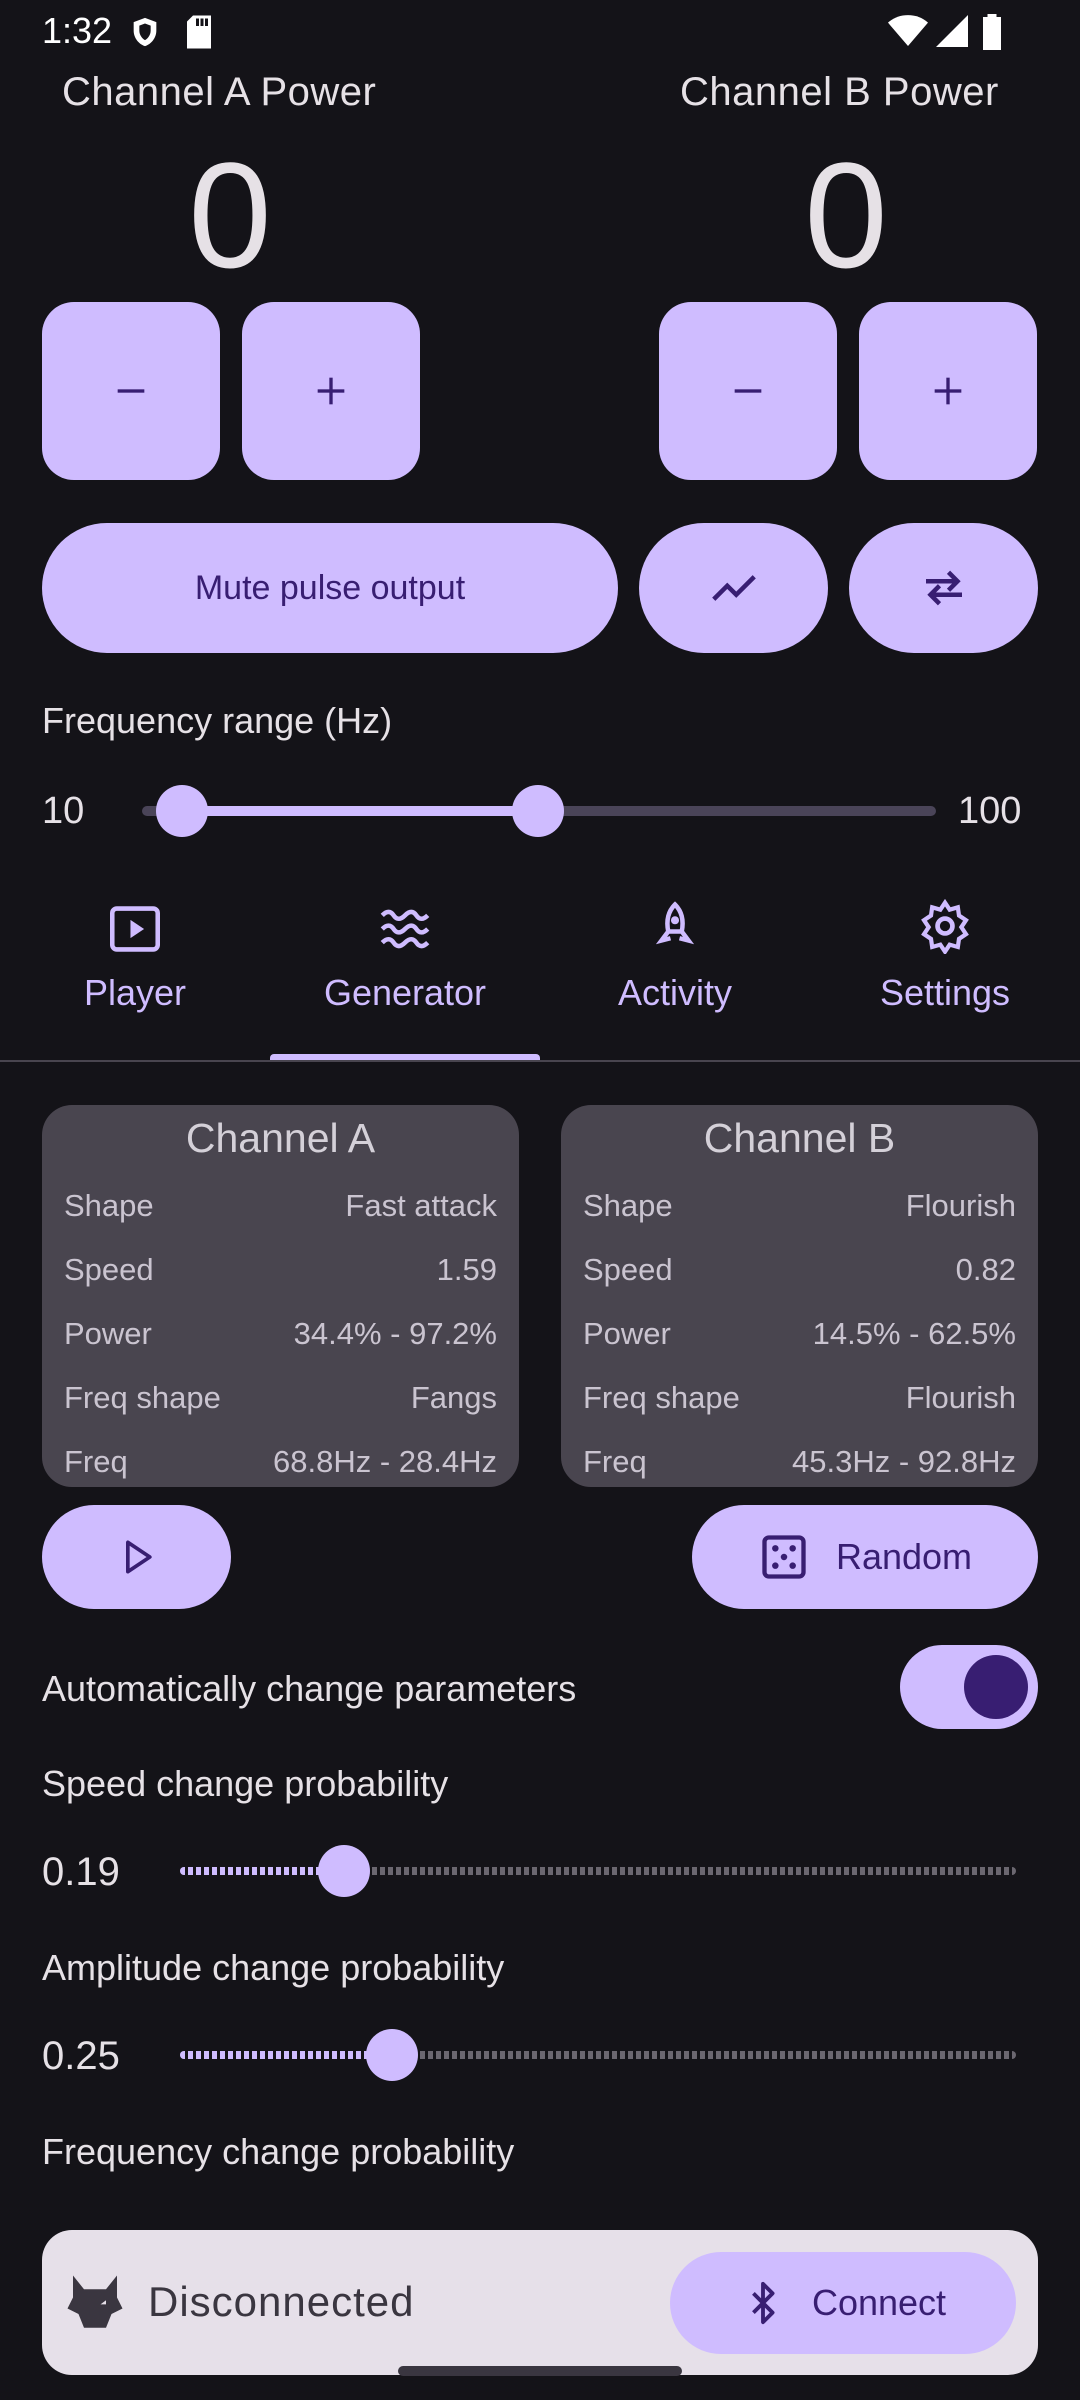 The image size is (1080, 2400). What do you see at coordinates (799, 1334) in the screenshot?
I see `card-row: Power 14.5% - 62.5%` at bounding box center [799, 1334].